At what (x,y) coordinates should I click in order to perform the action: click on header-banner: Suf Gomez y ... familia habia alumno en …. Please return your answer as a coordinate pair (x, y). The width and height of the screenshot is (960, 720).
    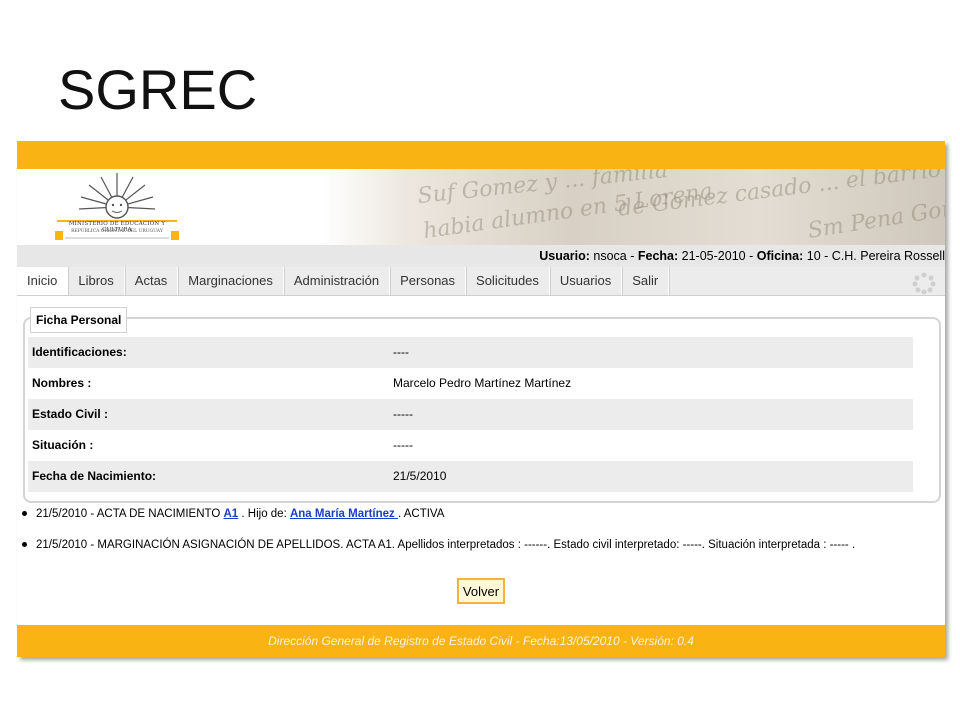
    Looking at the image, I should click on (481, 207).